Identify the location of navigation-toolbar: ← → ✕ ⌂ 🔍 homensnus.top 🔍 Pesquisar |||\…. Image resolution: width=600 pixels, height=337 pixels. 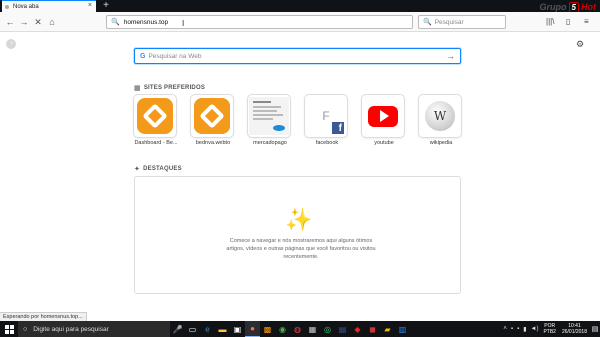
(300, 22).